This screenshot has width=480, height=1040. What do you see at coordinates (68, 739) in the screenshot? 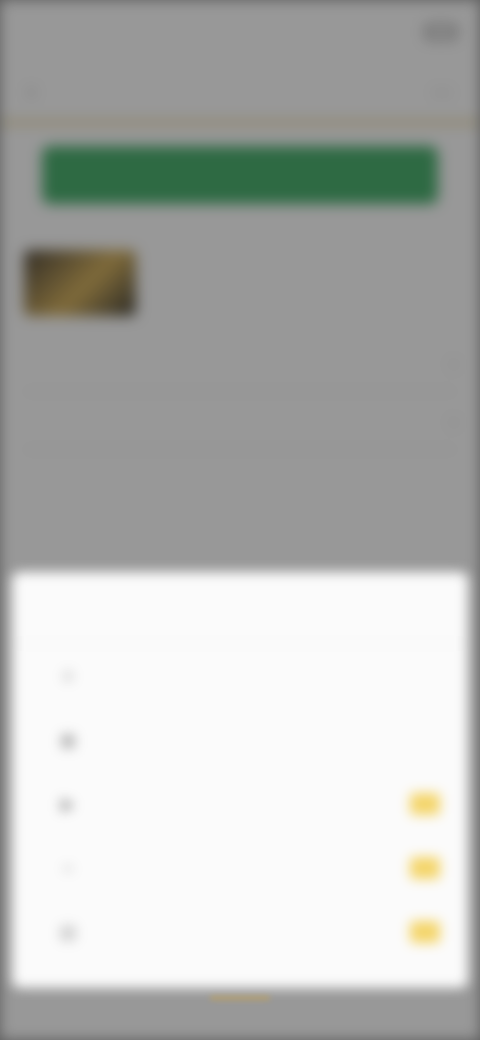
I see `image-icon: ▣` at bounding box center [68, 739].